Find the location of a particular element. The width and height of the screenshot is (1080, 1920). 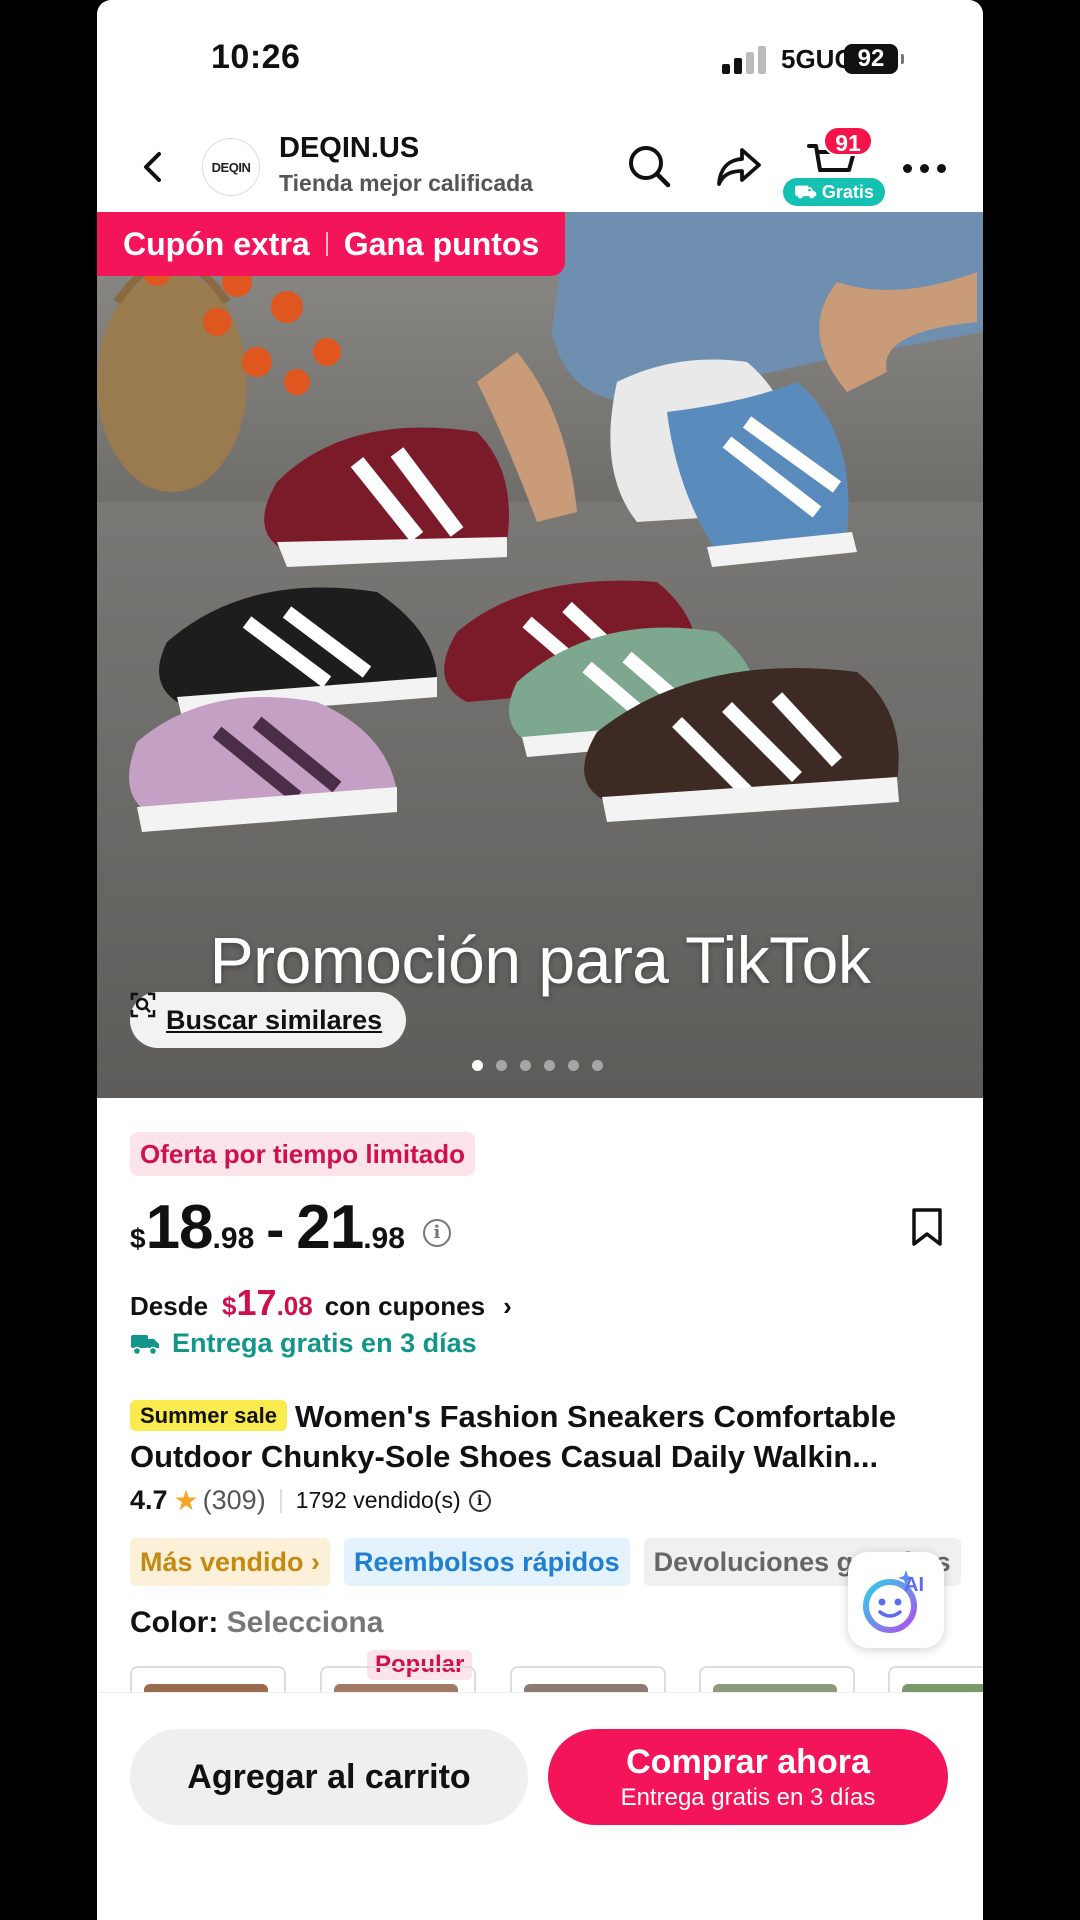

divider is located at coordinates (280, 1500).